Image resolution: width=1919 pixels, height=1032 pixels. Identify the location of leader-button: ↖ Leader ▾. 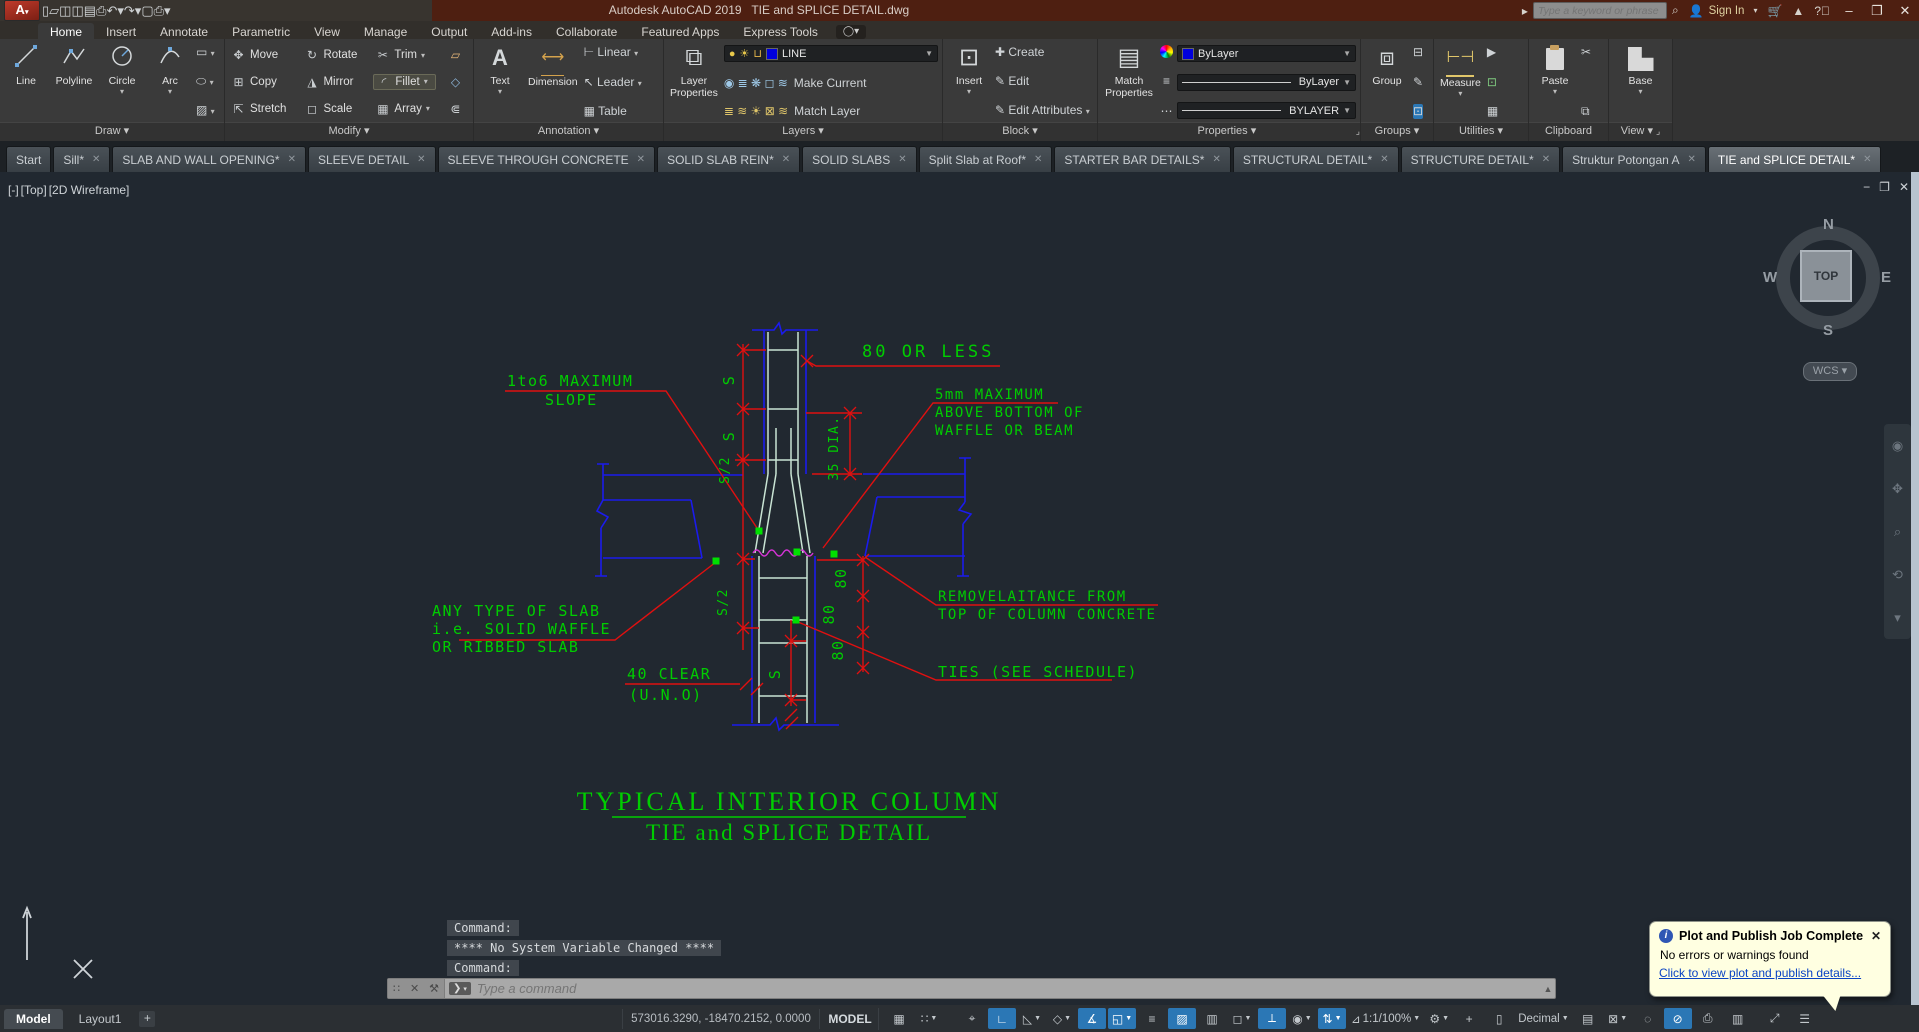
(613, 83).